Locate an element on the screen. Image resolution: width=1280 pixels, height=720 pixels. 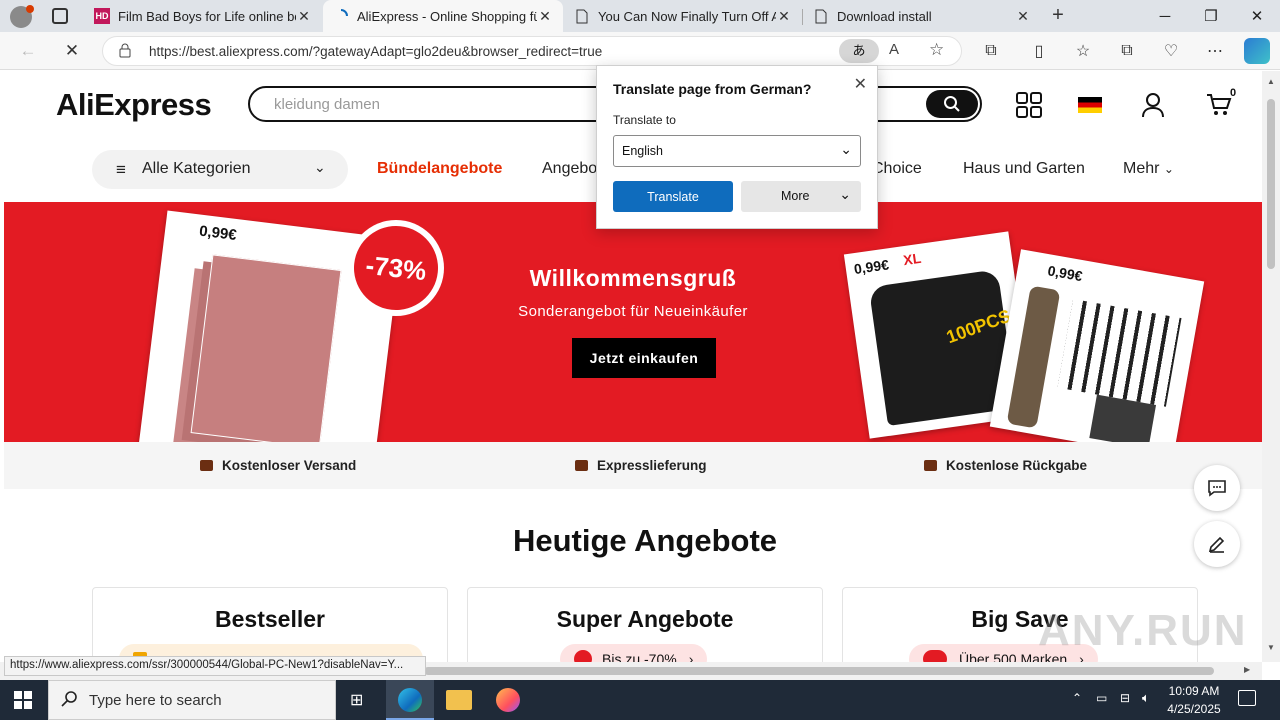
chat-button is located at coordinates (1217, 488).